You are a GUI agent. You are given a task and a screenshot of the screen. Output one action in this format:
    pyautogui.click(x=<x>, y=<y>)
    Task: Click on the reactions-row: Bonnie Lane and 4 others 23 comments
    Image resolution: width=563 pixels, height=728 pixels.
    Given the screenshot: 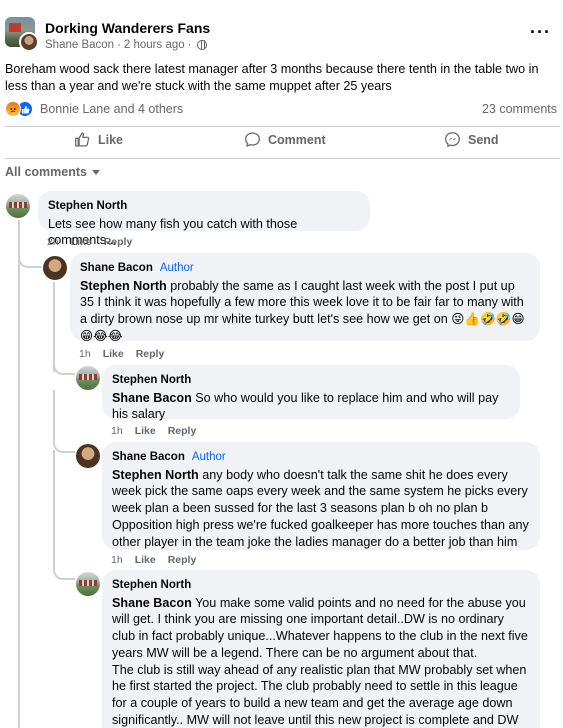 What is the action you would take?
    pyautogui.click(x=281, y=110)
    